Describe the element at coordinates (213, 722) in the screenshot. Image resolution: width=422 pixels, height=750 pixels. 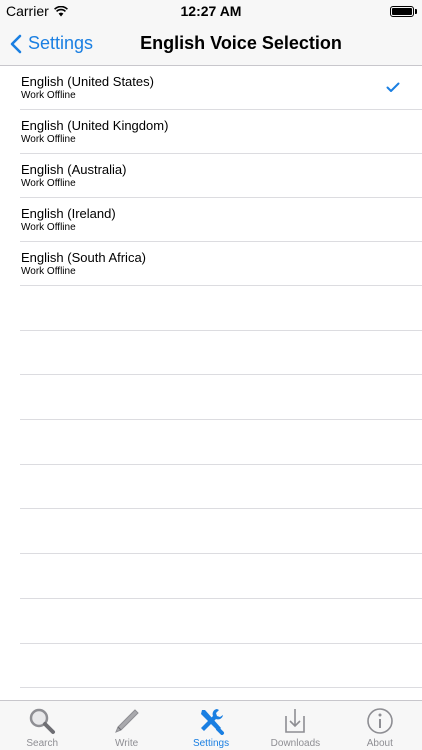
I see `tools-icon` at that location.